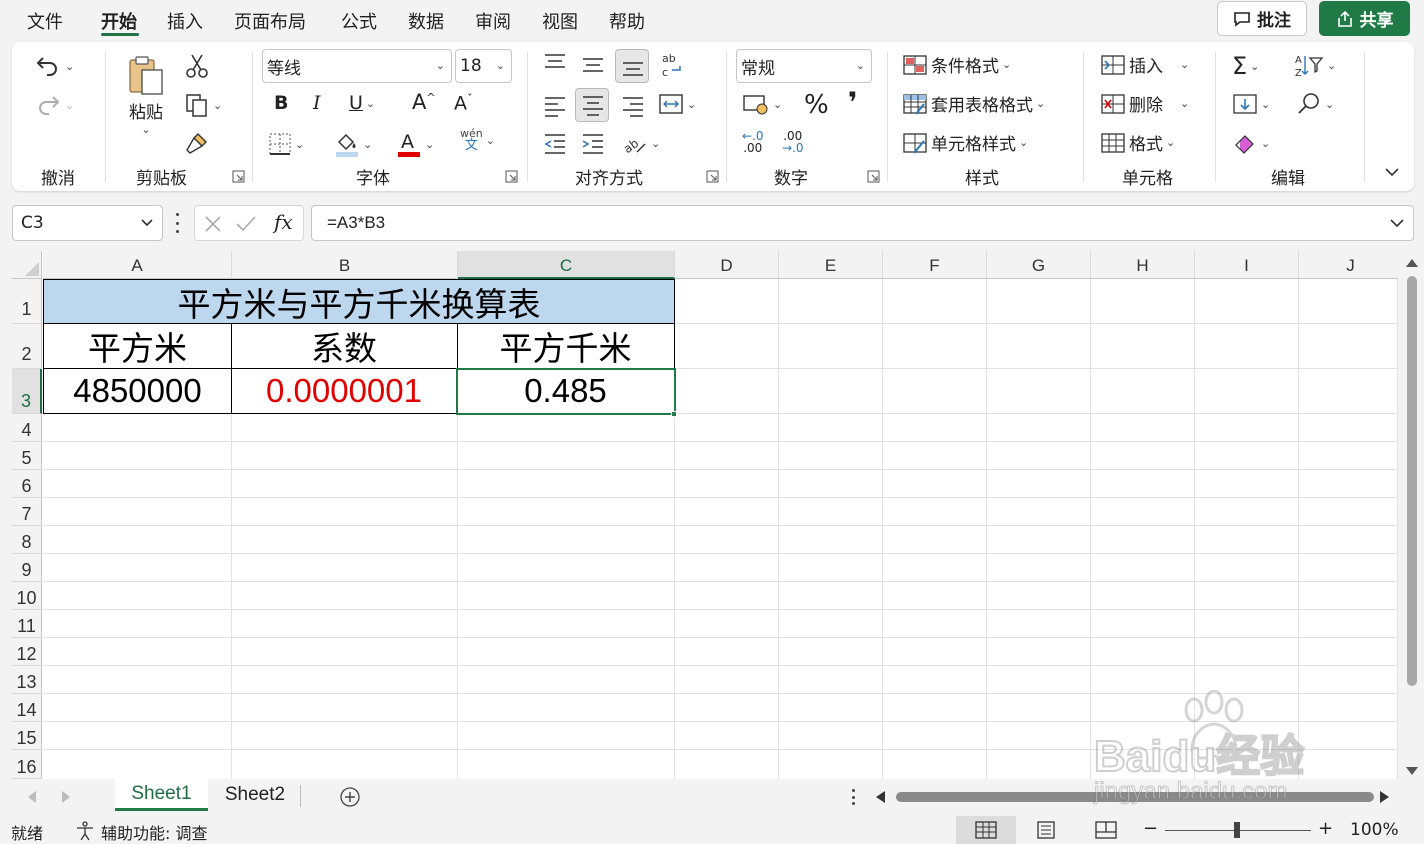 The image size is (1424, 844). I want to click on format-painter-button, so click(197, 143).